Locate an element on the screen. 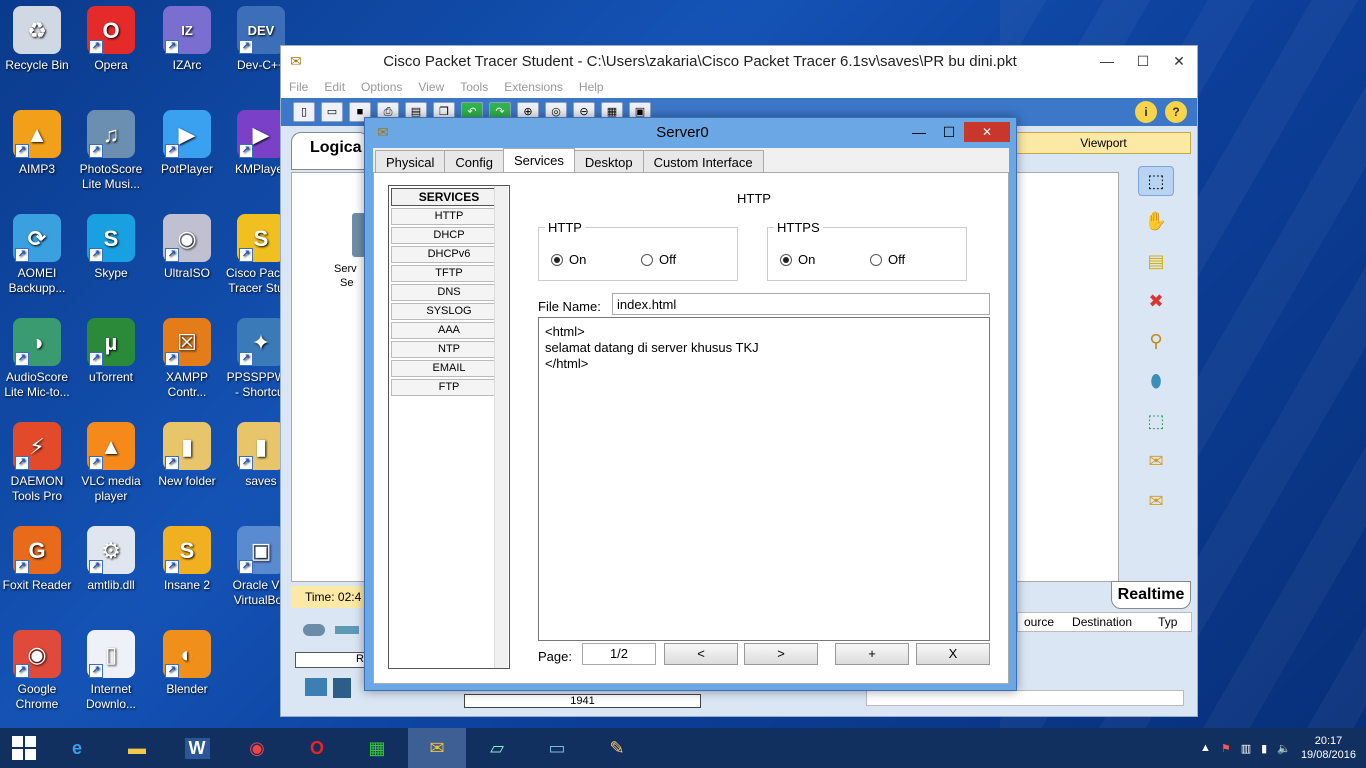 The width and height of the screenshot is (1366, 768). remove-page-button: X is located at coordinates (953, 654).